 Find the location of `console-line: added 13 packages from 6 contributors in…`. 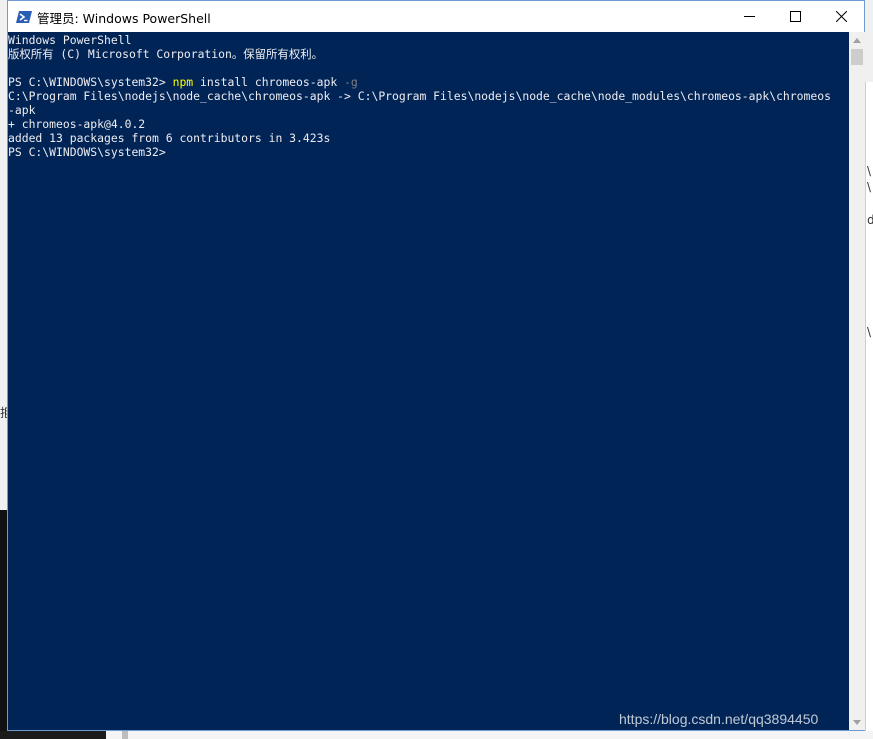

console-line: added 13 packages from 6 contributors in… is located at coordinates (428, 138).